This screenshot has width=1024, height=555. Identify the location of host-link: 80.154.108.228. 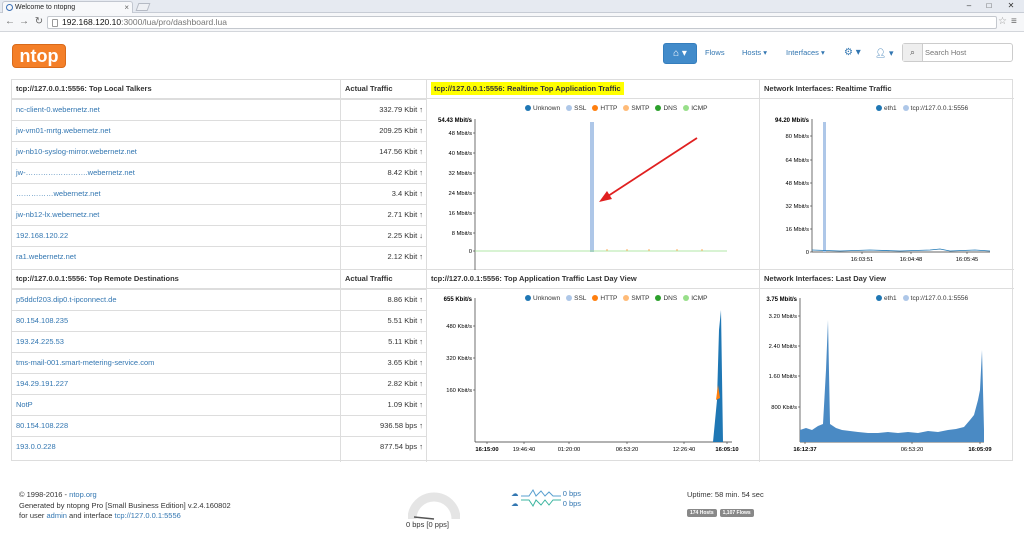
(40, 425).